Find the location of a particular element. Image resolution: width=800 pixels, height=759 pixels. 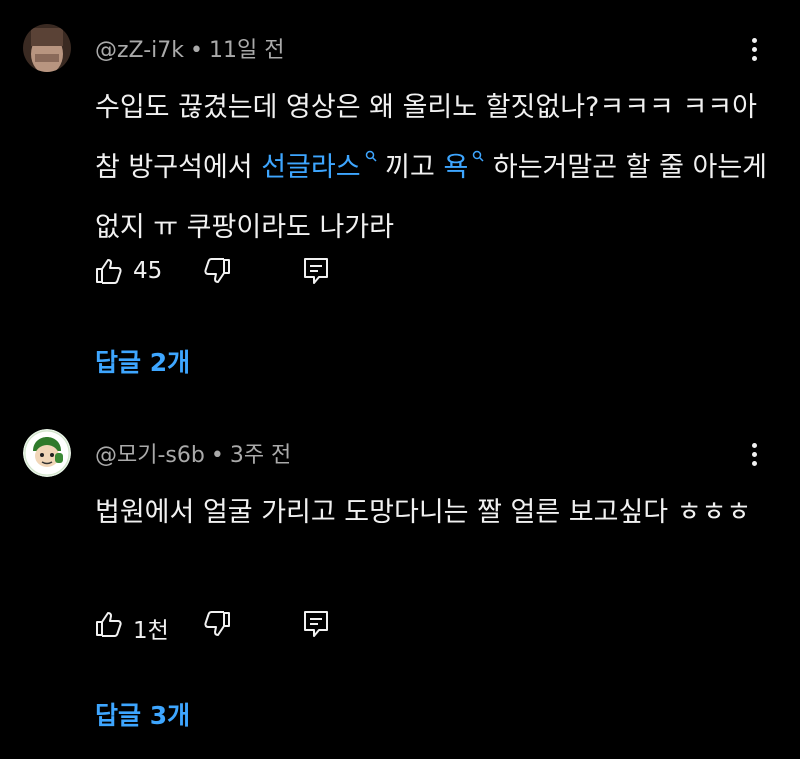

comment-text-part: 끼고 is located at coordinates (410, 167).